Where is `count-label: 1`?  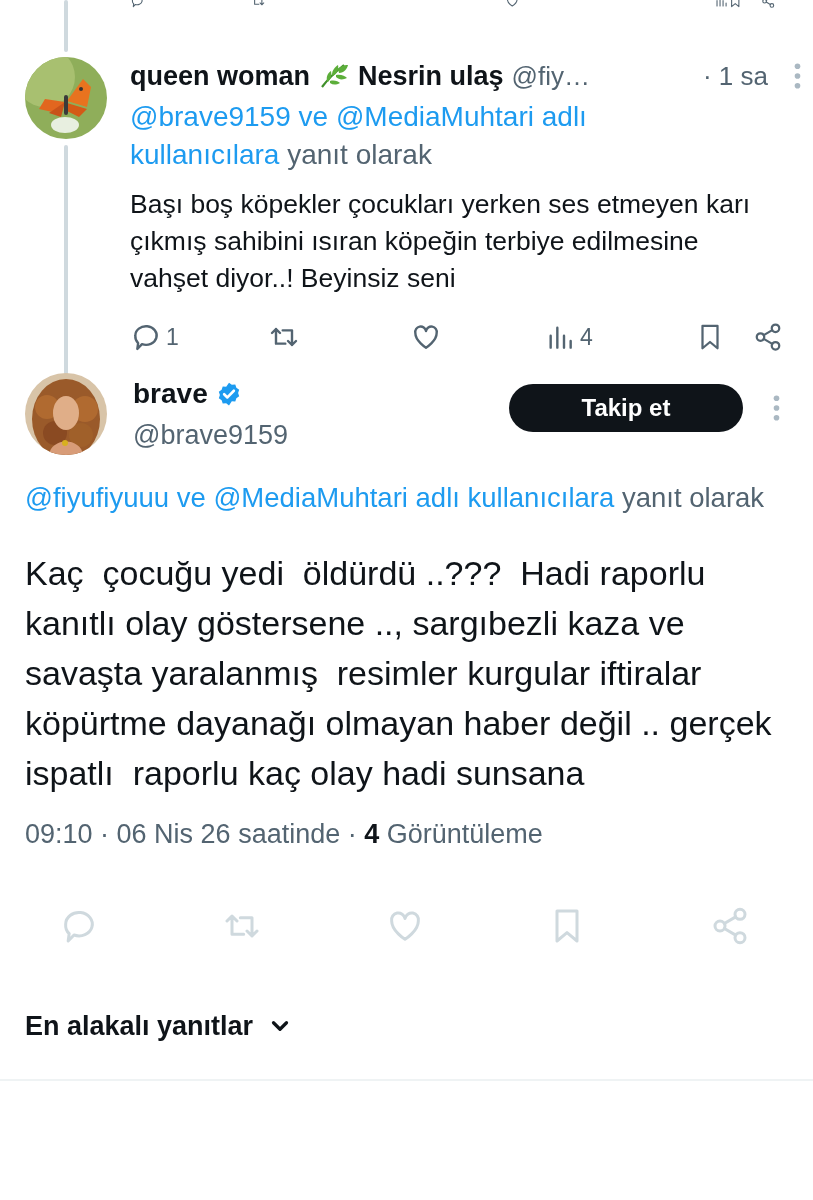 count-label: 1 is located at coordinates (172, 337).